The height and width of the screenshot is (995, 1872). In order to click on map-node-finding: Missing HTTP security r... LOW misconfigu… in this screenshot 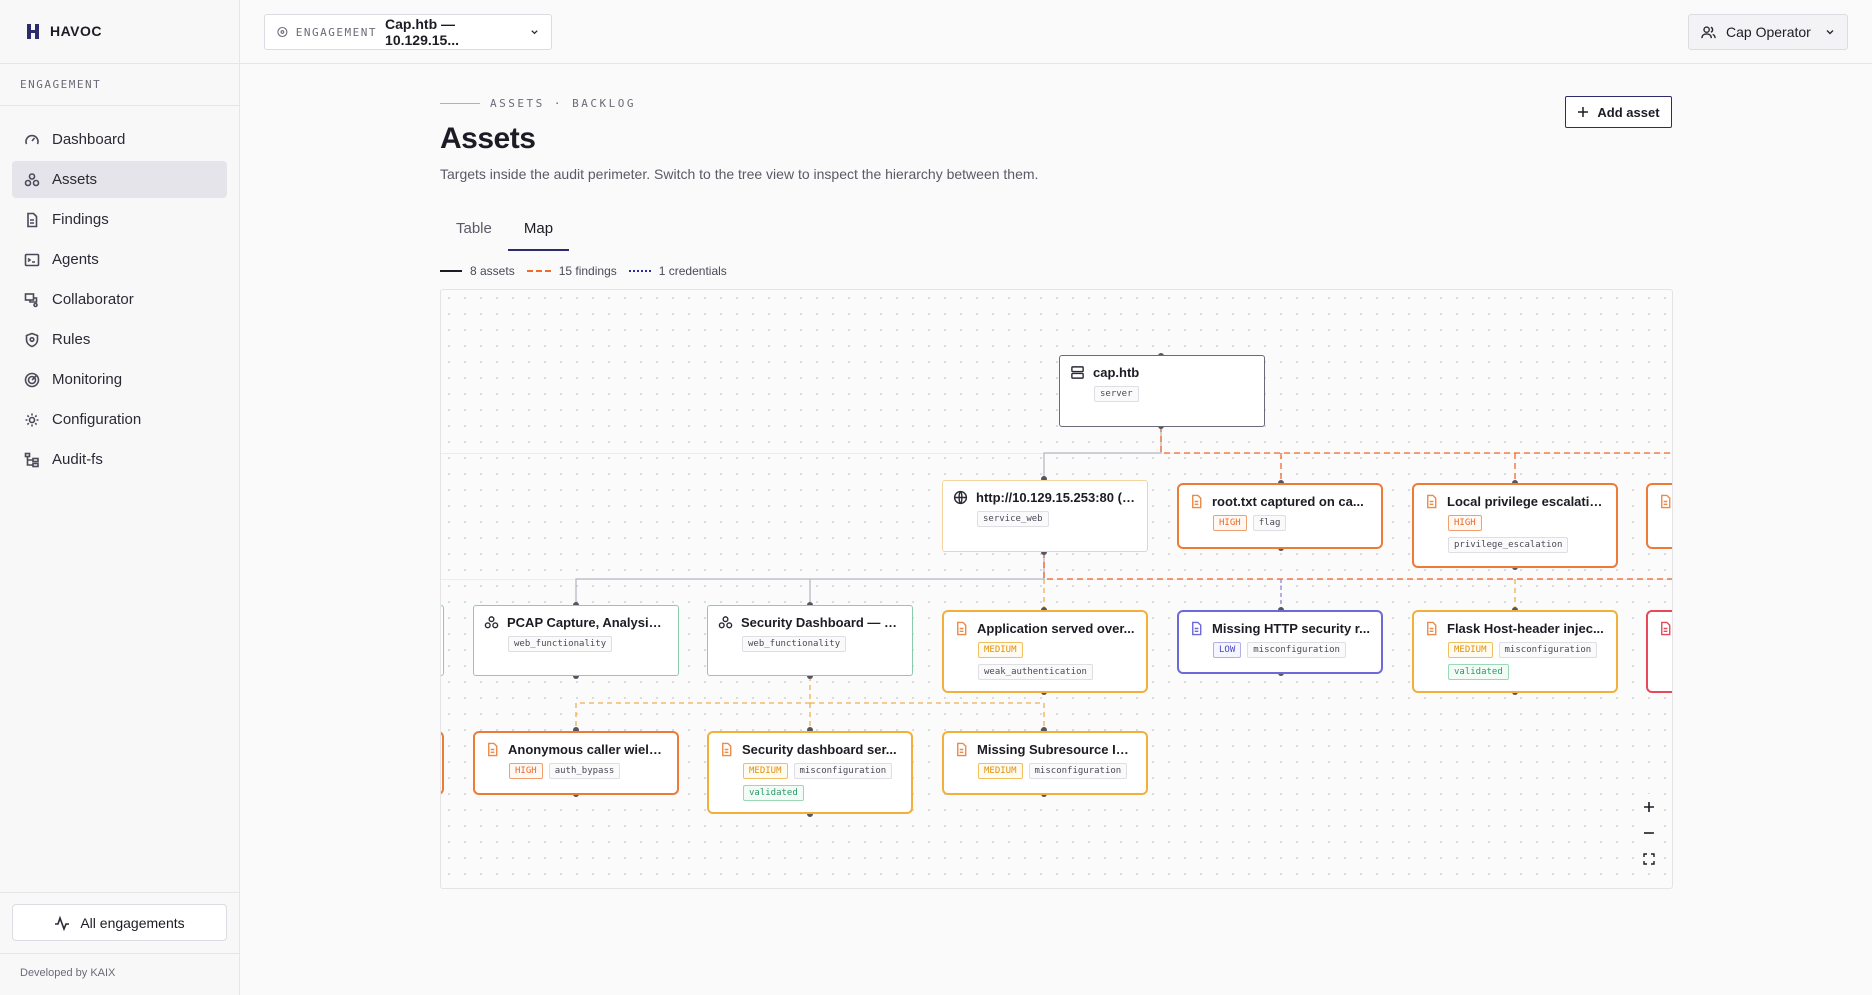, I will do `click(1280, 642)`.